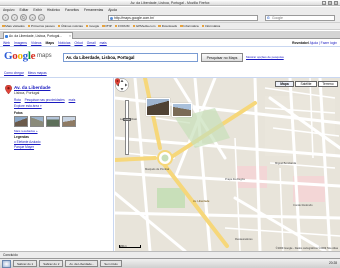  What do you see at coordinates (277, 18) in the screenshot?
I see `browser-search-placeholder: Google` at bounding box center [277, 18].